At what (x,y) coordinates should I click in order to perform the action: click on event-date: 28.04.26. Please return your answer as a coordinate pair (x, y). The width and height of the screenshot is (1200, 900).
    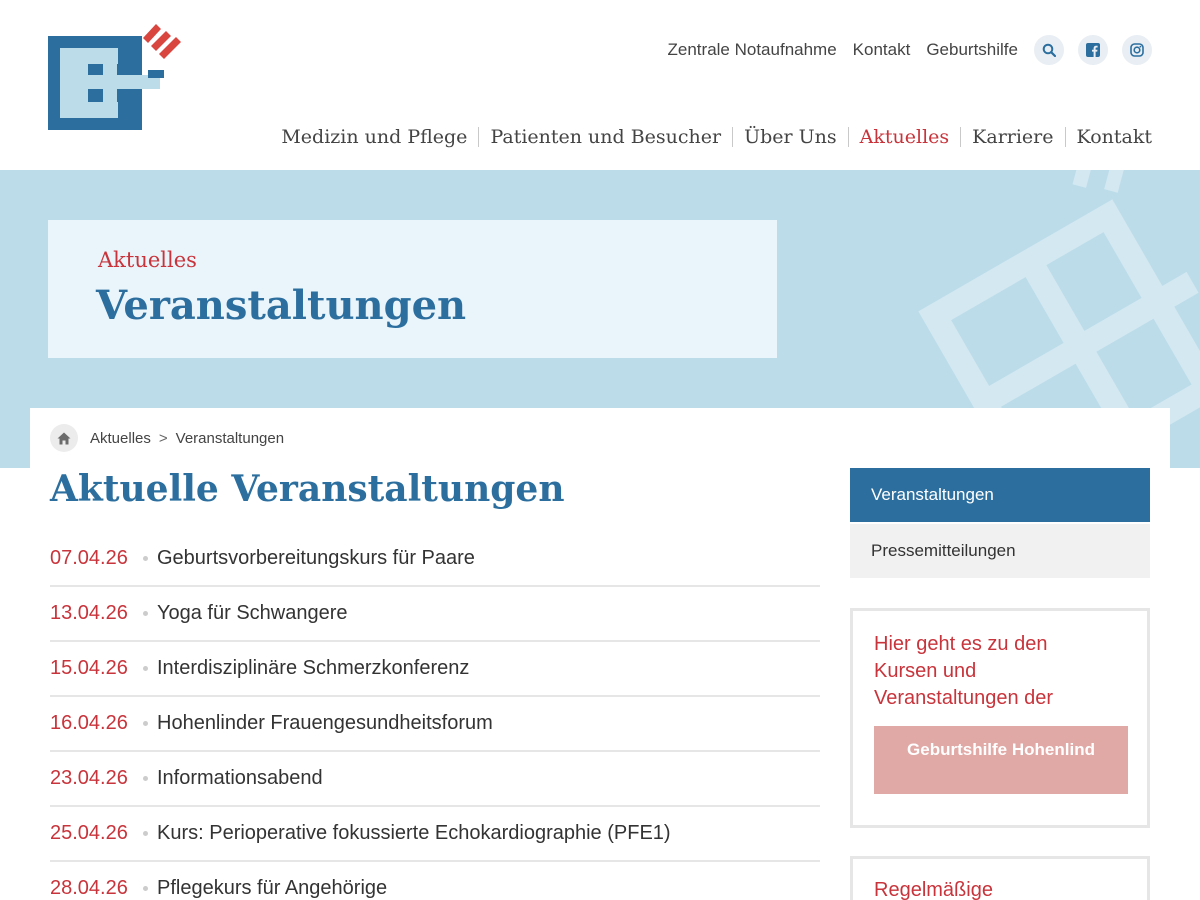
    Looking at the image, I should click on (89, 888).